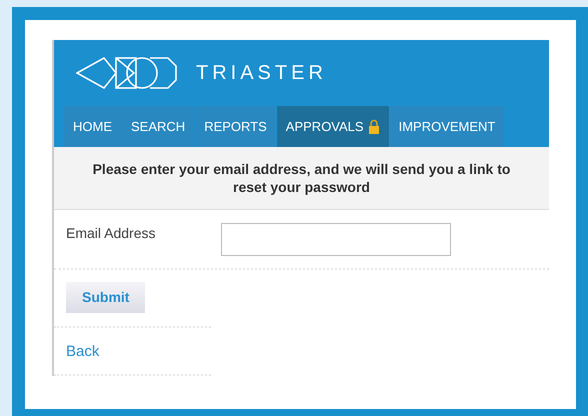 This screenshot has height=416, width=588. Describe the element at coordinates (83, 351) in the screenshot. I see `back-link: Back` at that location.